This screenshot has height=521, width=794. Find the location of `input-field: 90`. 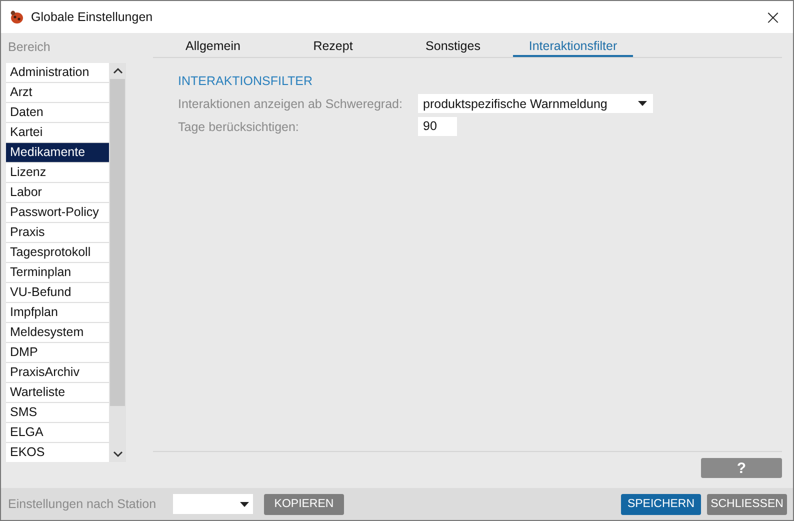

input-field: 90 is located at coordinates (437, 126).